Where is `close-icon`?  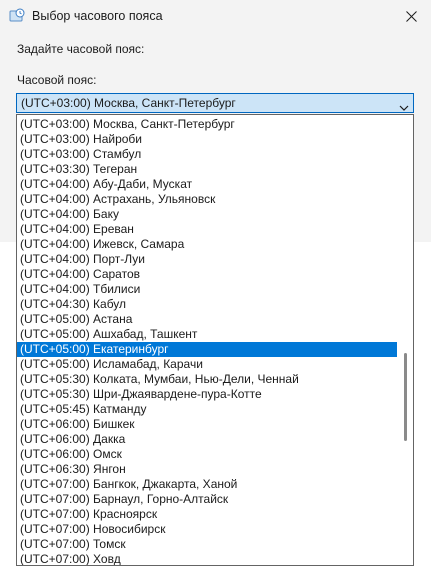 close-icon is located at coordinates (411, 16).